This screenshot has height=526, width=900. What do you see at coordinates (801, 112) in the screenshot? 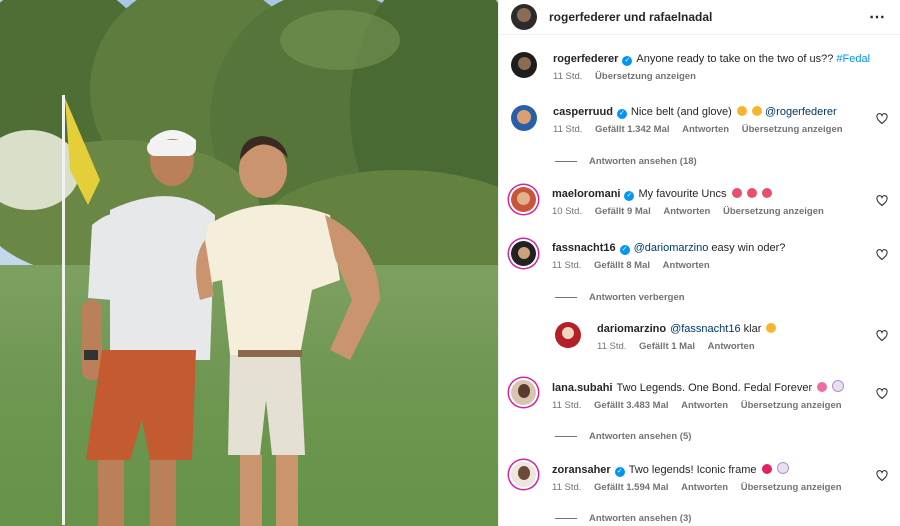
I see `mention-link: @rogerfederer` at bounding box center [801, 112].